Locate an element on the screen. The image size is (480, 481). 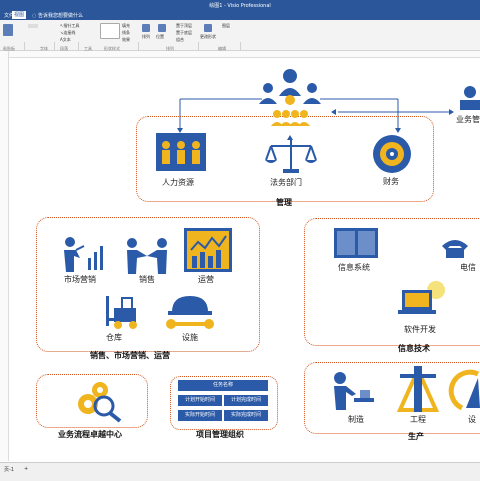
it-label: 信息技术 is located at coordinates (414, 348).